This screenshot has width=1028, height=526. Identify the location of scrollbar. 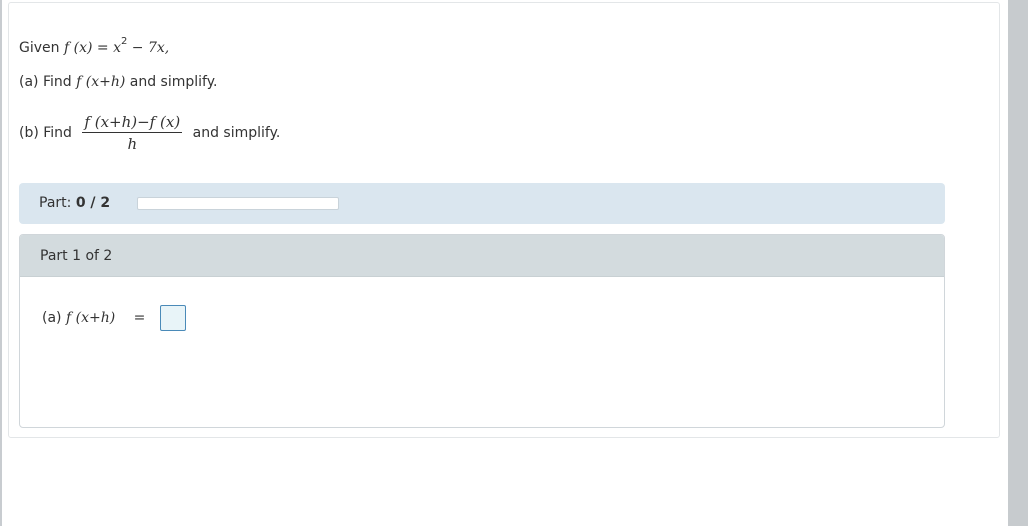
(1018, 263).